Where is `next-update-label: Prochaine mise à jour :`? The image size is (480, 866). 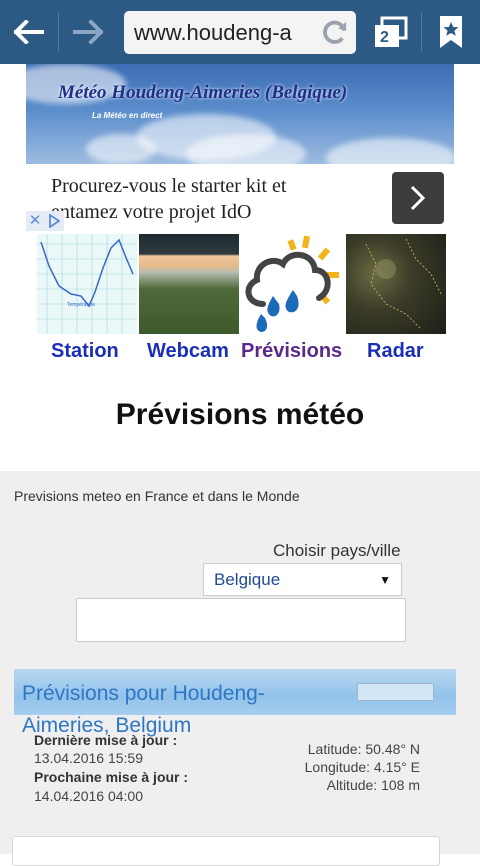 next-update-label: Prochaine mise à jour : is located at coordinates (111, 777).